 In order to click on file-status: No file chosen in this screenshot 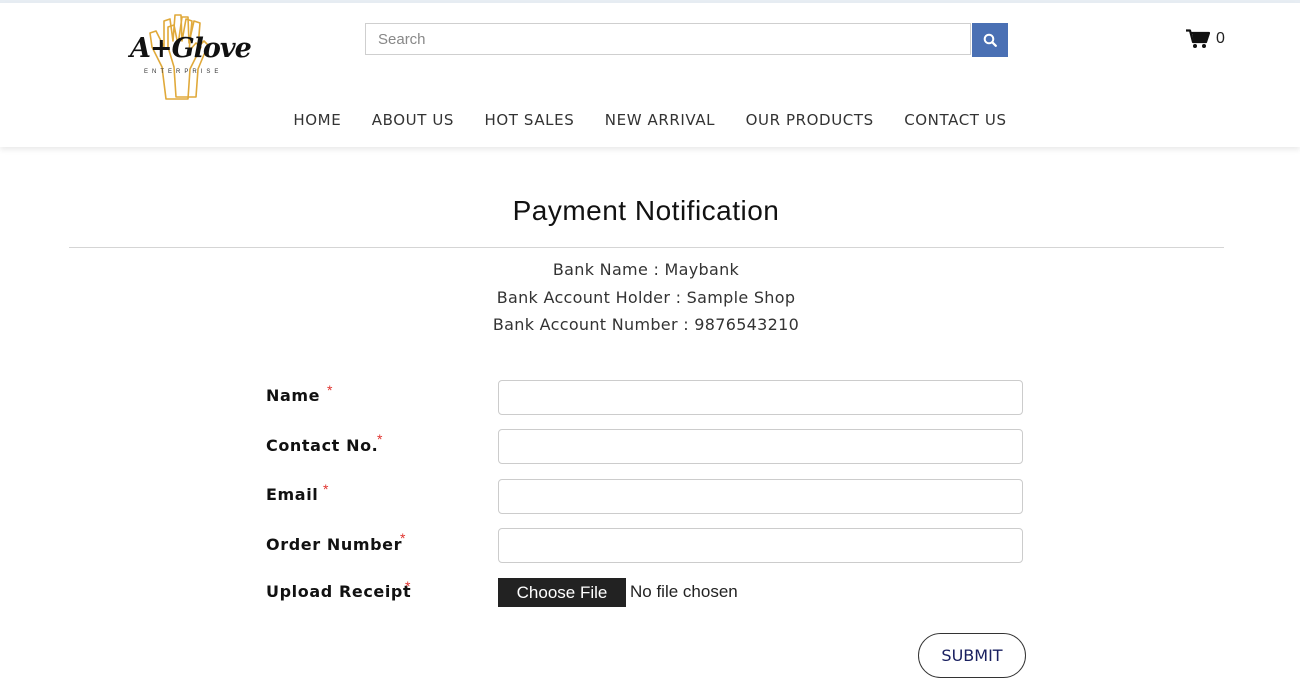, I will do `click(684, 591)`.